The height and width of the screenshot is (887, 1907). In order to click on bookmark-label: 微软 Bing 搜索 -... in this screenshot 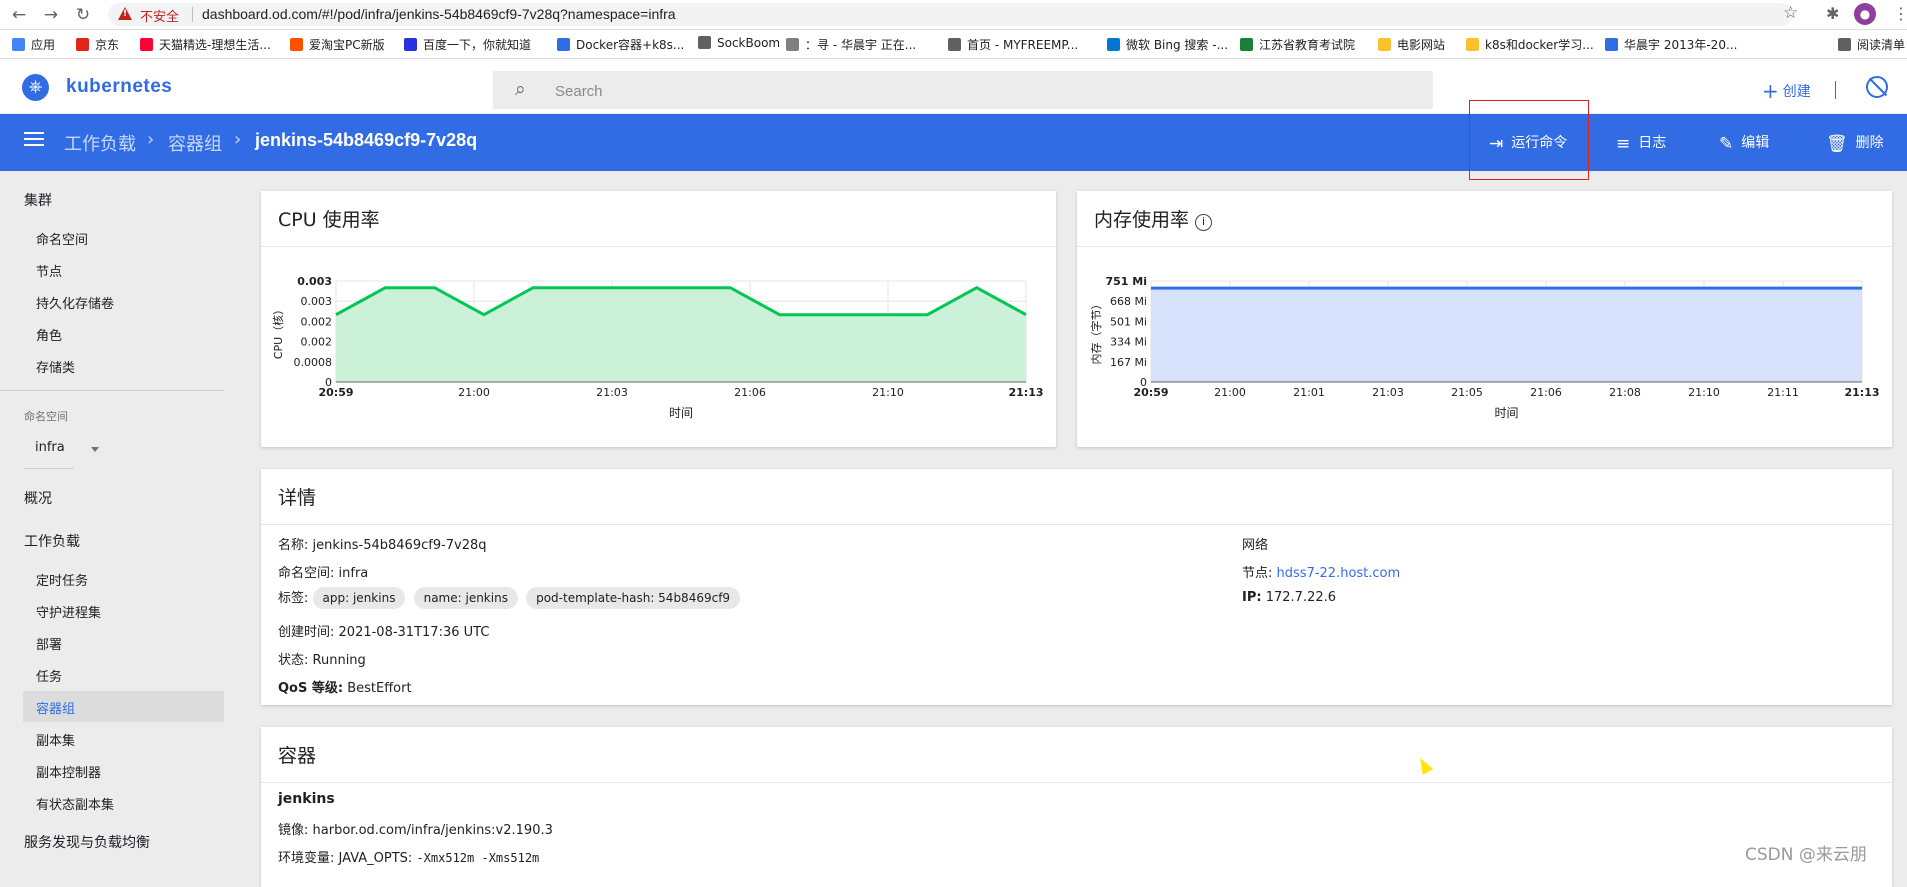, I will do `click(1177, 45)`.